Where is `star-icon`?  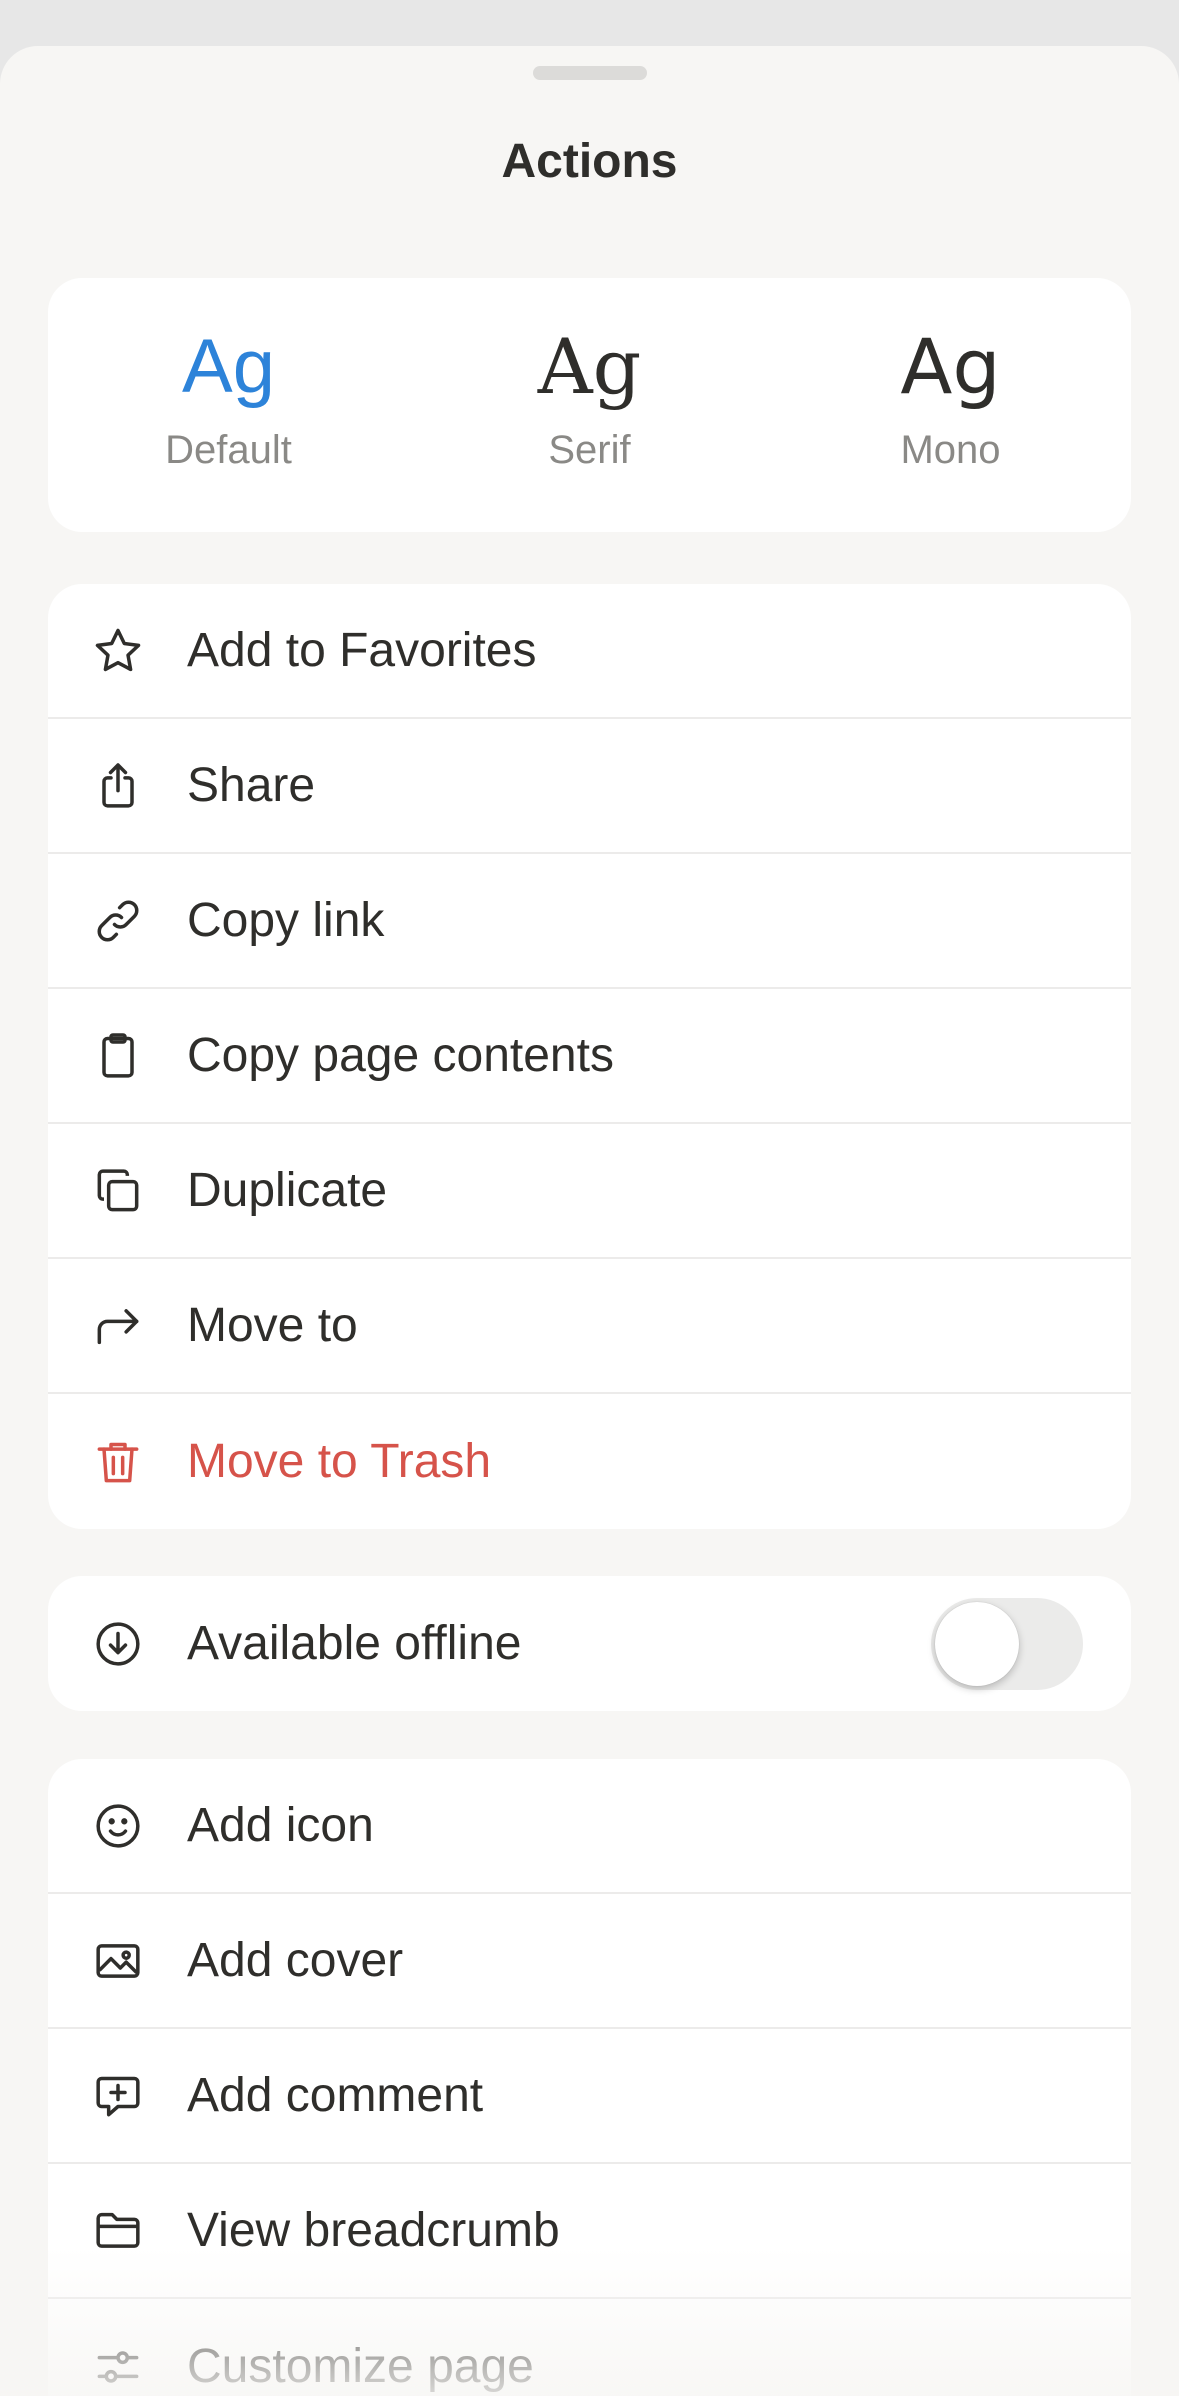 star-icon is located at coordinates (118, 651).